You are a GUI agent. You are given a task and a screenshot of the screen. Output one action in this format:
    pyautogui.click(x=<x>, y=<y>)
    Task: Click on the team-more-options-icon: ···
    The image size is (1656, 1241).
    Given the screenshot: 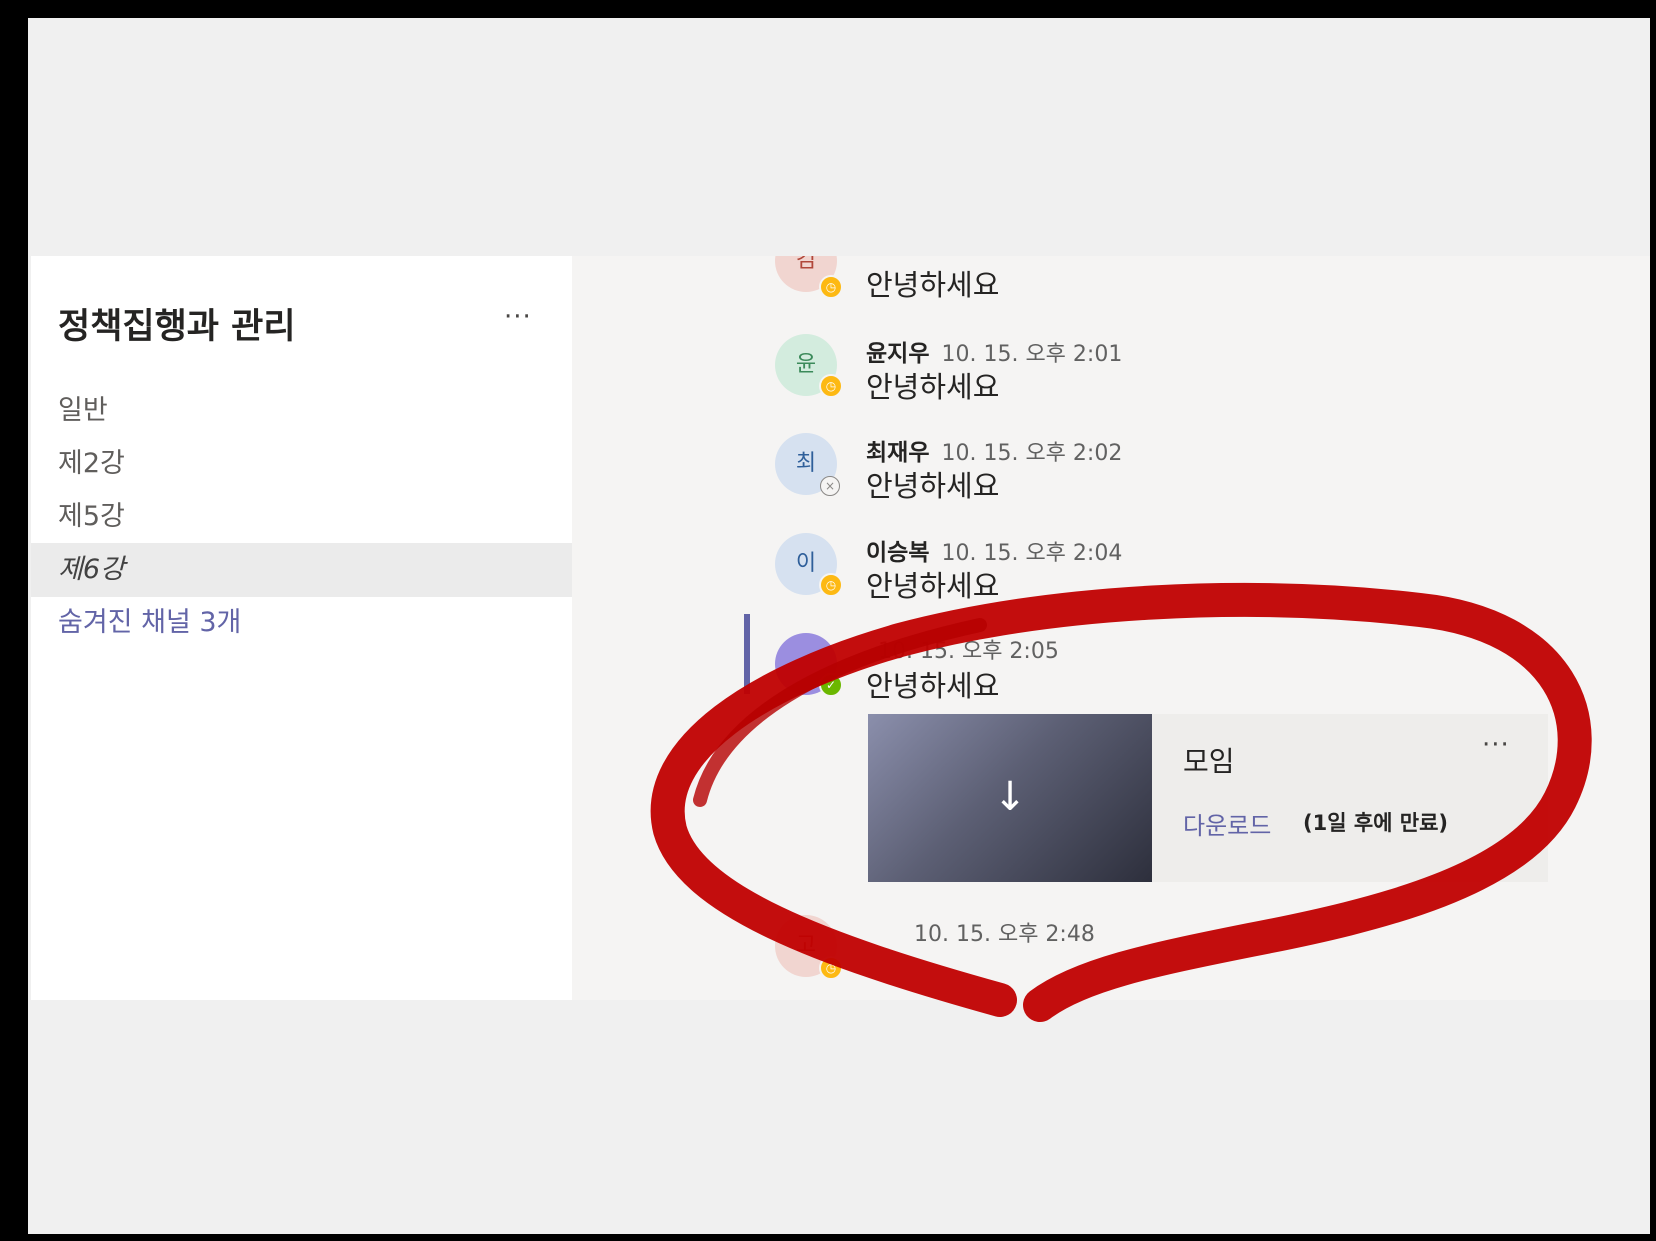 What is the action you would take?
    pyautogui.click(x=518, y=317)
    